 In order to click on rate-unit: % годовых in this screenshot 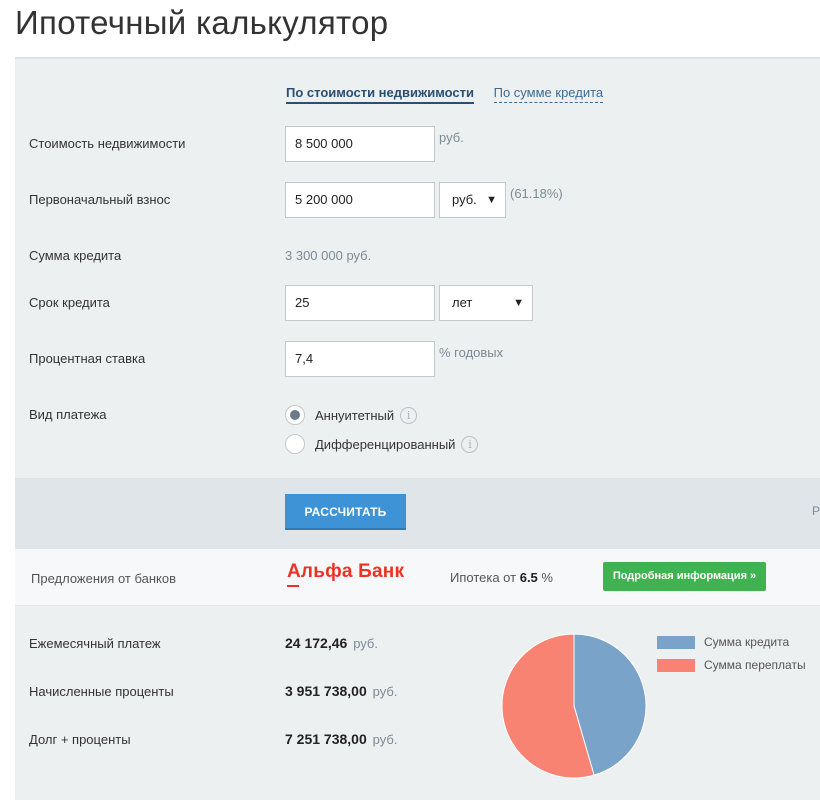, I will do `click(471, 352)`.